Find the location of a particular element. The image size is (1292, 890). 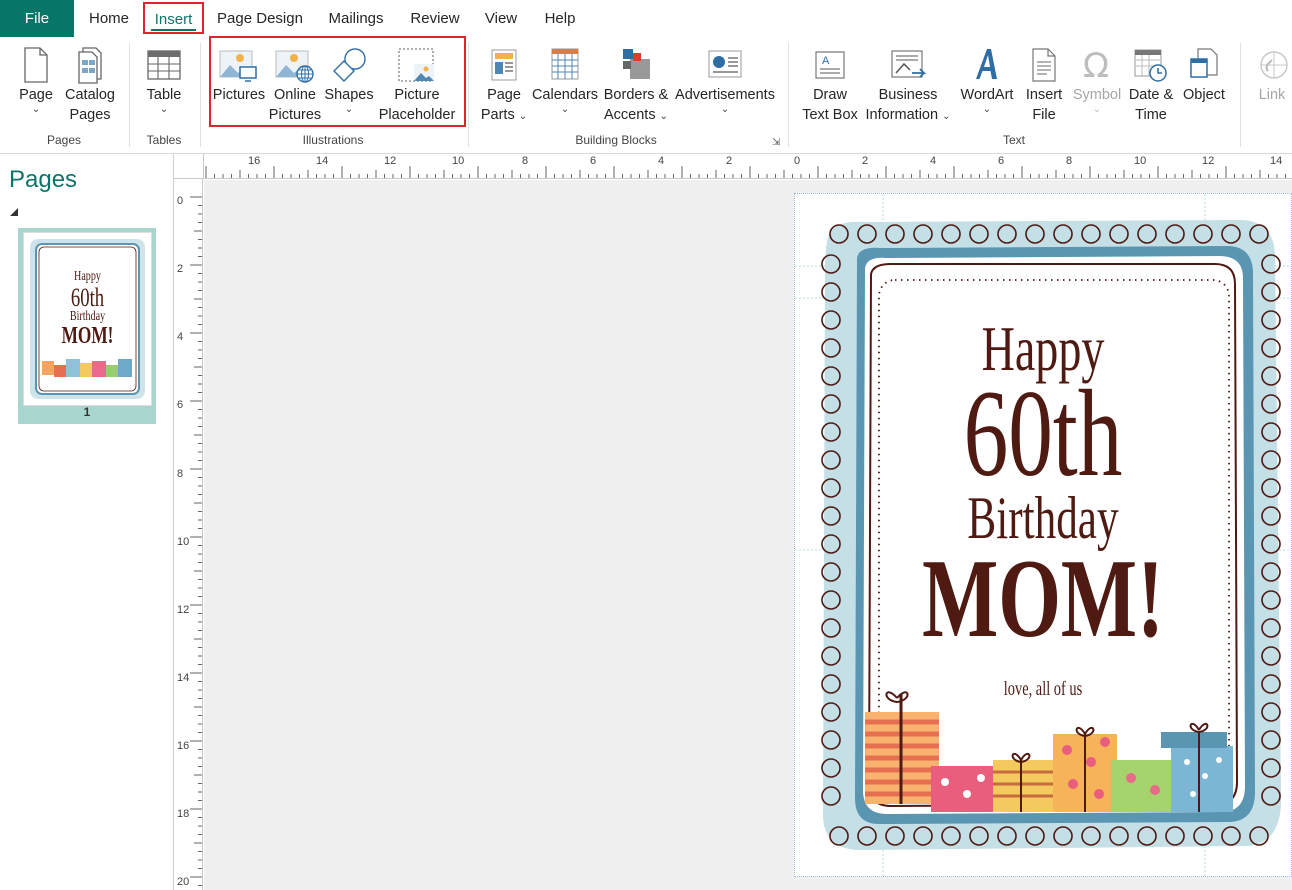

borders-accents-icon is located at coordinates (636, 64).